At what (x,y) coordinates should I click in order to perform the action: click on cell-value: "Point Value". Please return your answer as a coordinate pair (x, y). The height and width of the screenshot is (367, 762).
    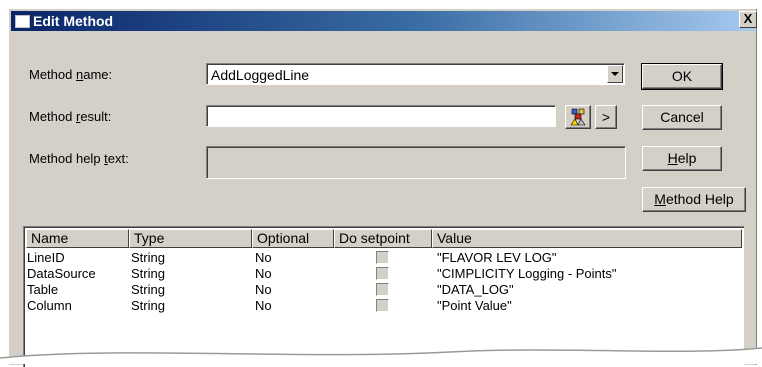
    Looking at the image, I should click on (474, 305).